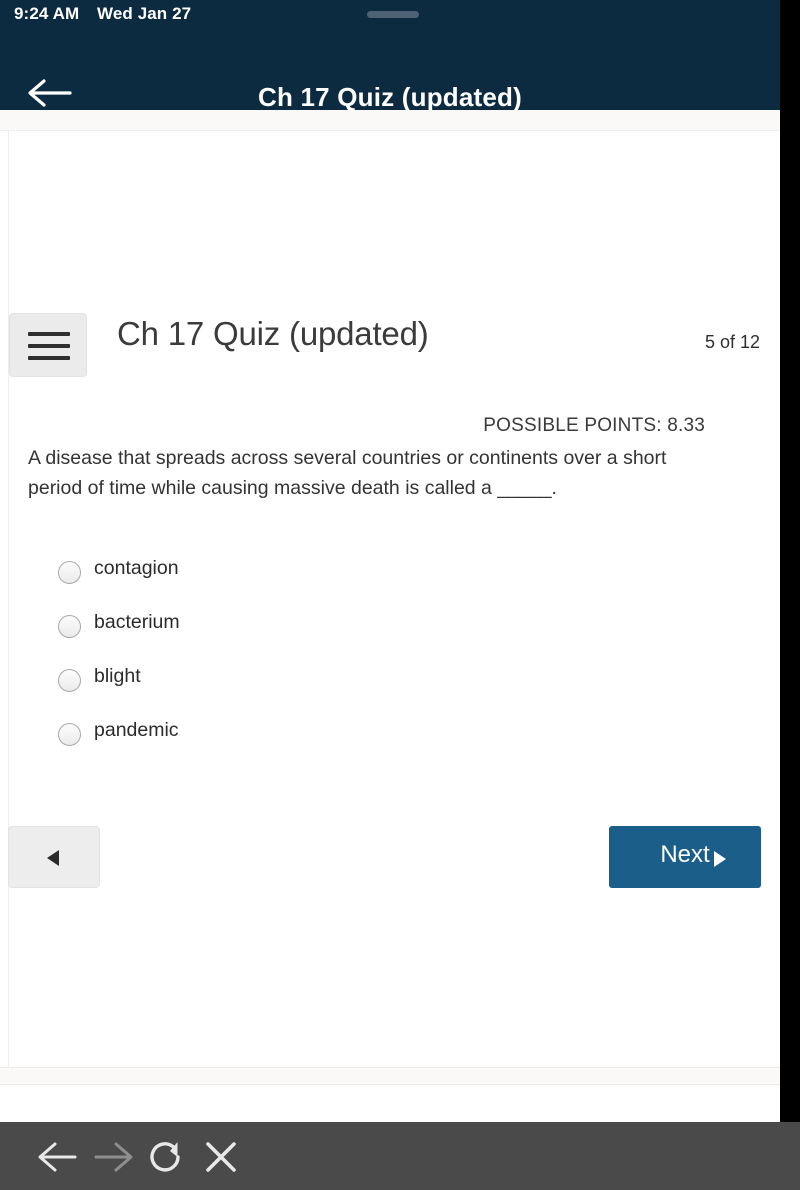  I want to click on next-question-button: Next, so click(685, 857).